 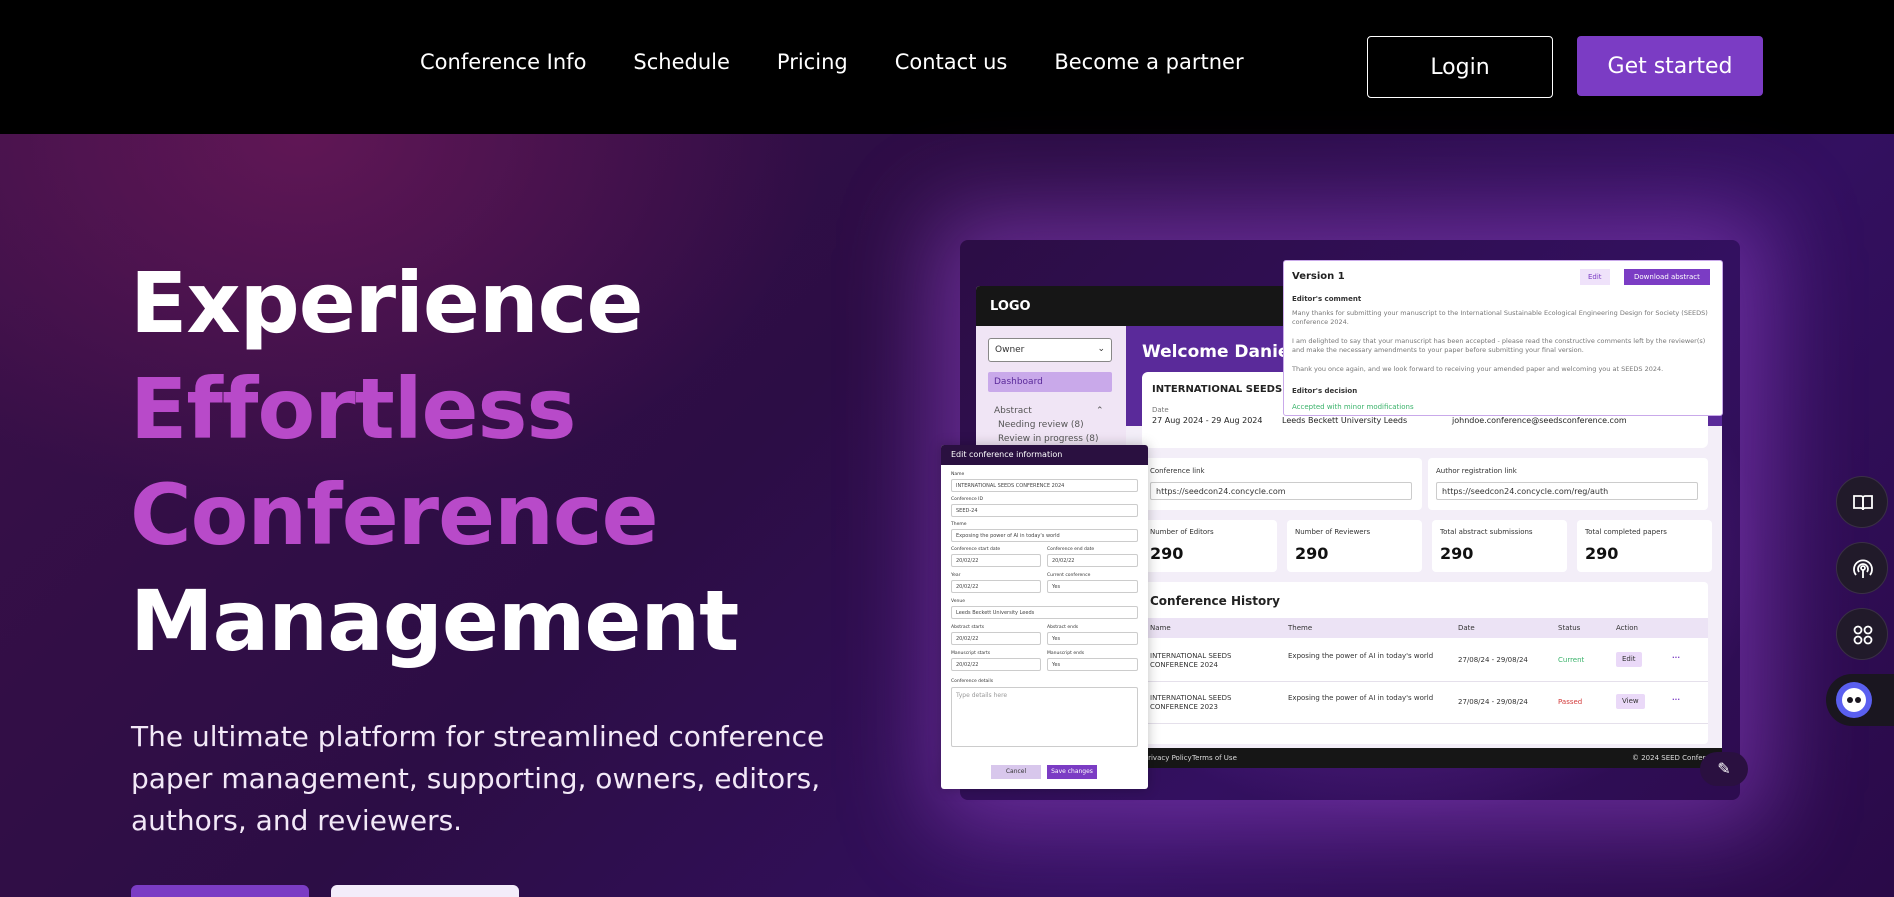 What do you see at coordinates (1862, 634) in the screenshot?
I see `apps-icon` at bounding box center [1862, 634].